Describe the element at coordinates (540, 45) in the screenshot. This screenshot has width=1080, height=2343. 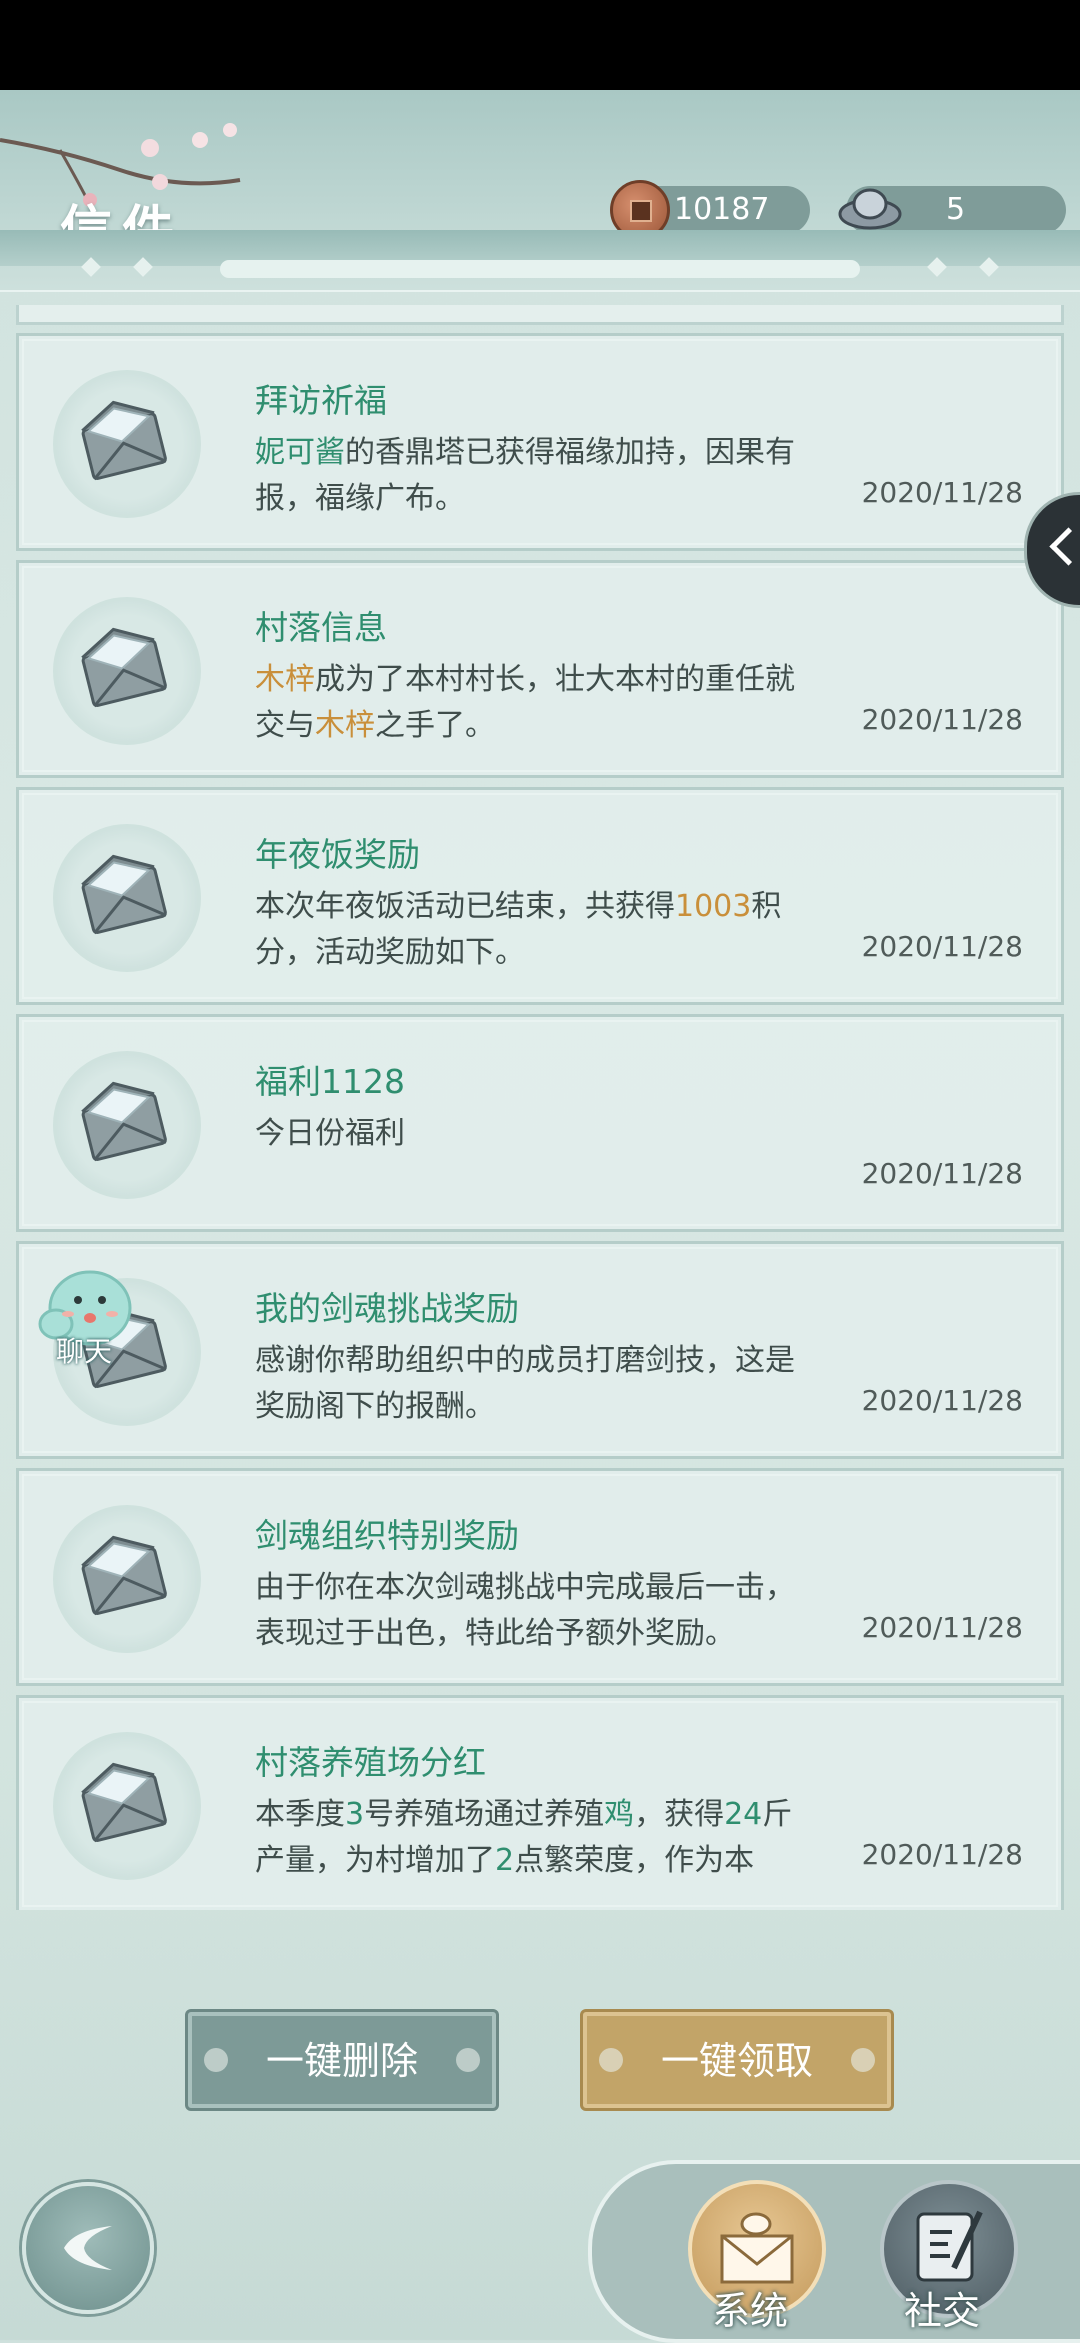
I see `status-bar` at that location.